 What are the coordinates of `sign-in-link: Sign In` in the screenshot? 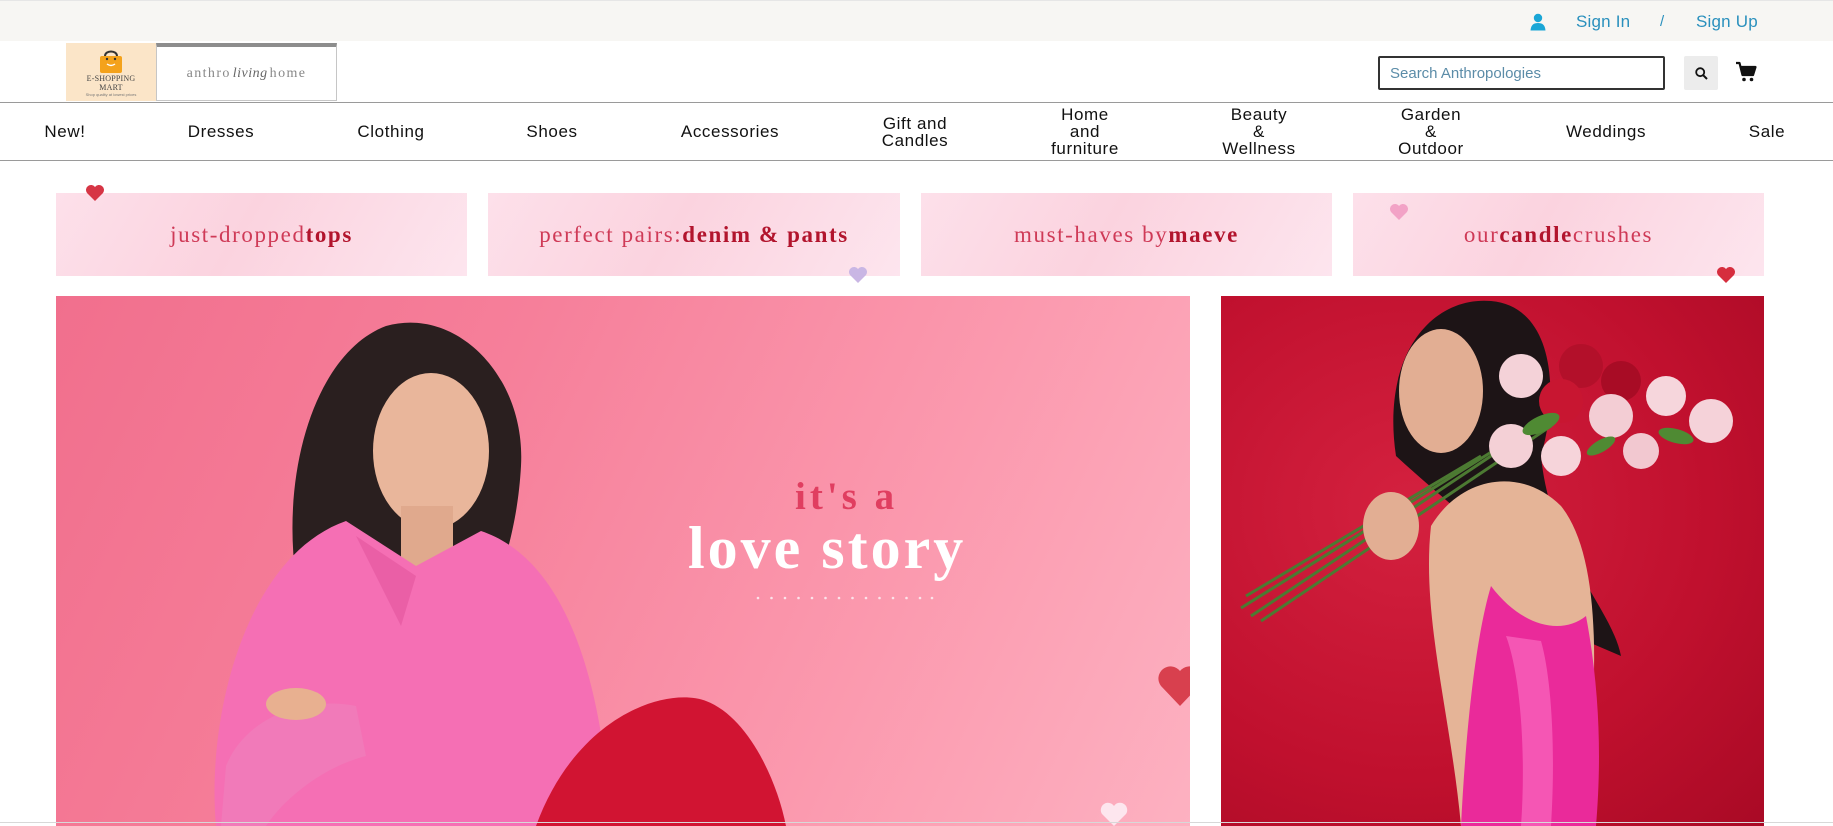 It's located at (1603, 22).